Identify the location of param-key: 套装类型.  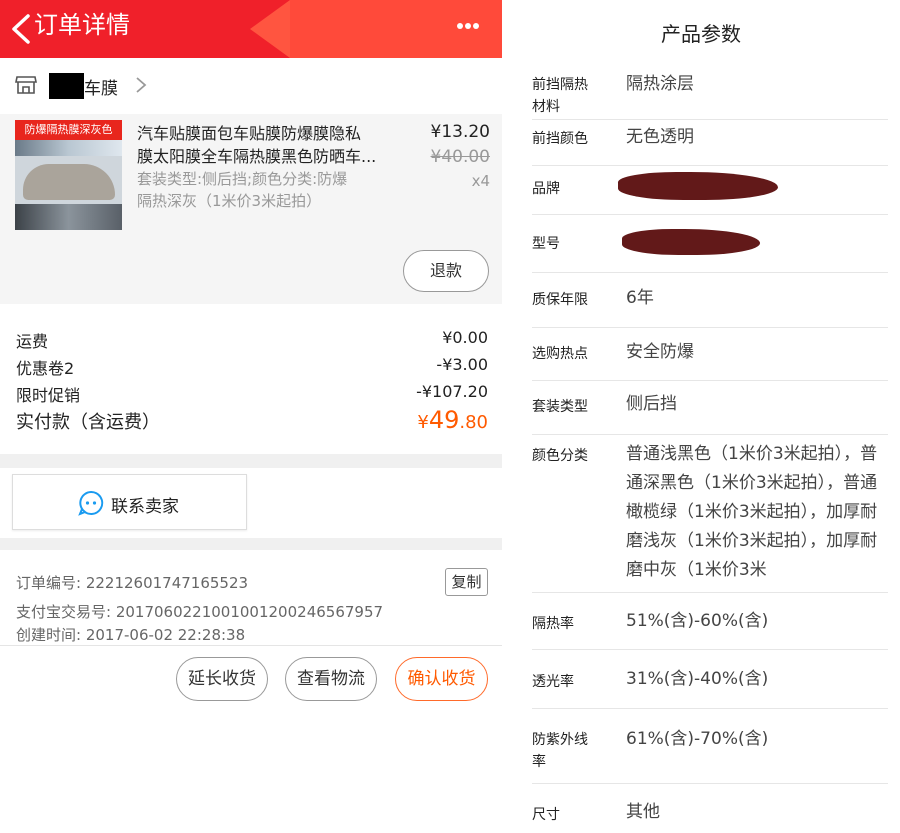
(560, 407).